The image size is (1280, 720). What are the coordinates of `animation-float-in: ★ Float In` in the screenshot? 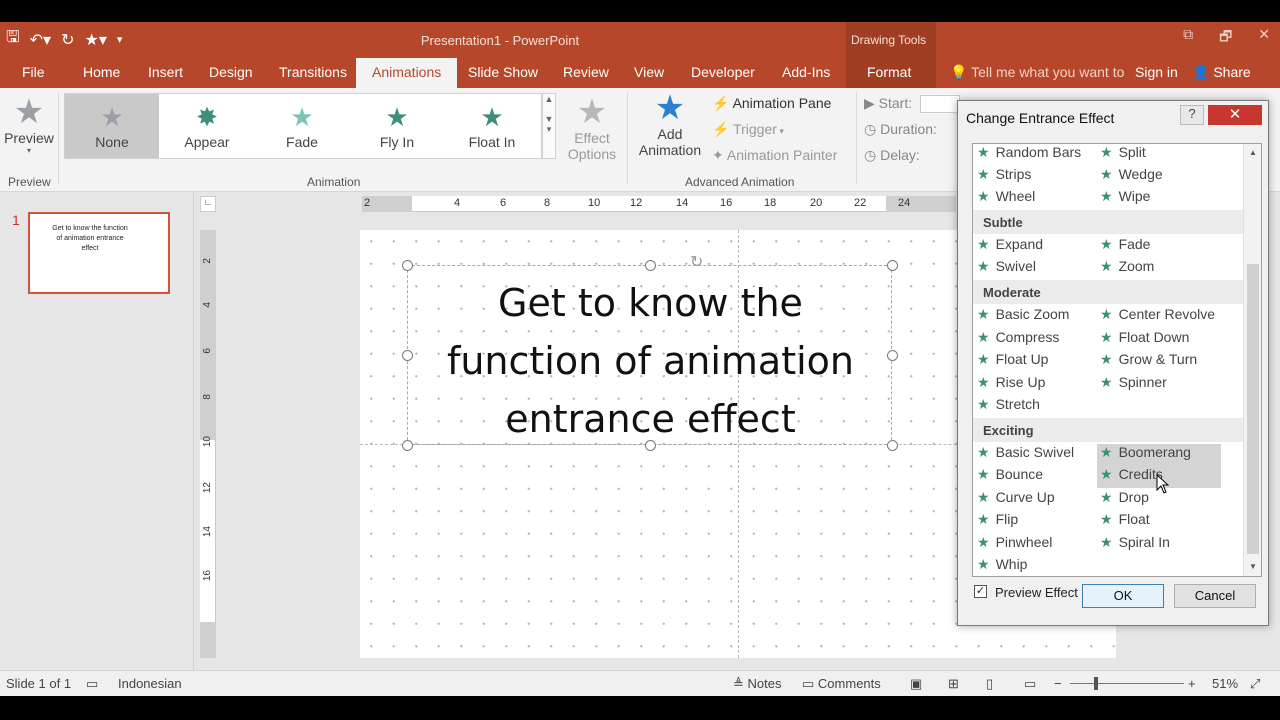 It's located at (492, 126).